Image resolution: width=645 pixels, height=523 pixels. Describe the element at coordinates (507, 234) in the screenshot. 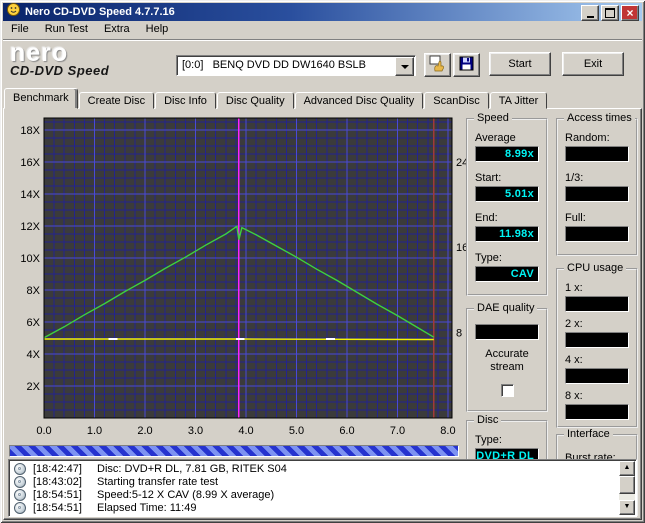

I see `end-value: 11.98x` at that location.